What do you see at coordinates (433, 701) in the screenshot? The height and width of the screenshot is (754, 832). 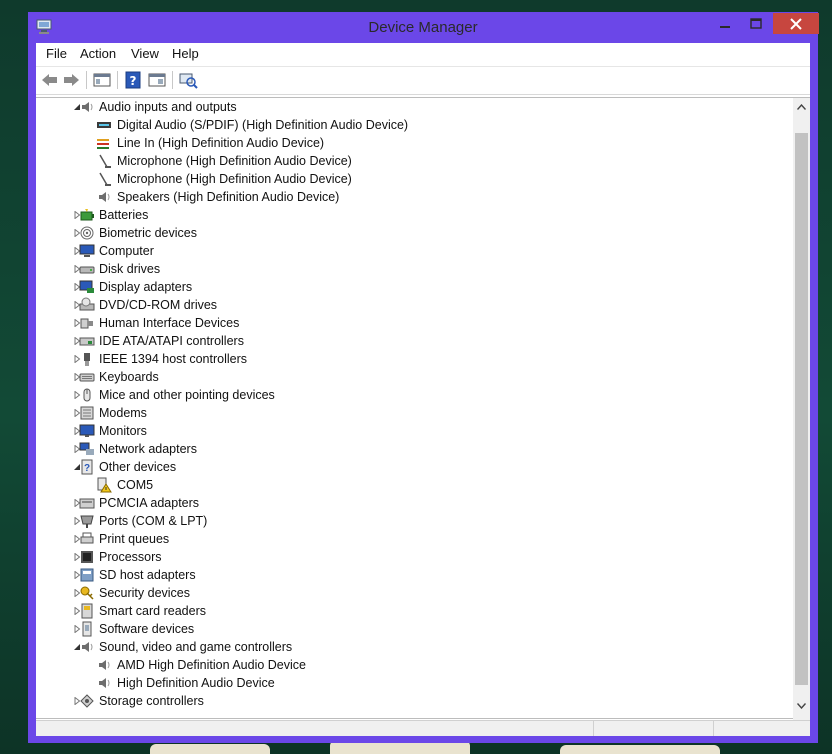 I see `tree-node: Storage controllers` at bounding box center [433, 701].